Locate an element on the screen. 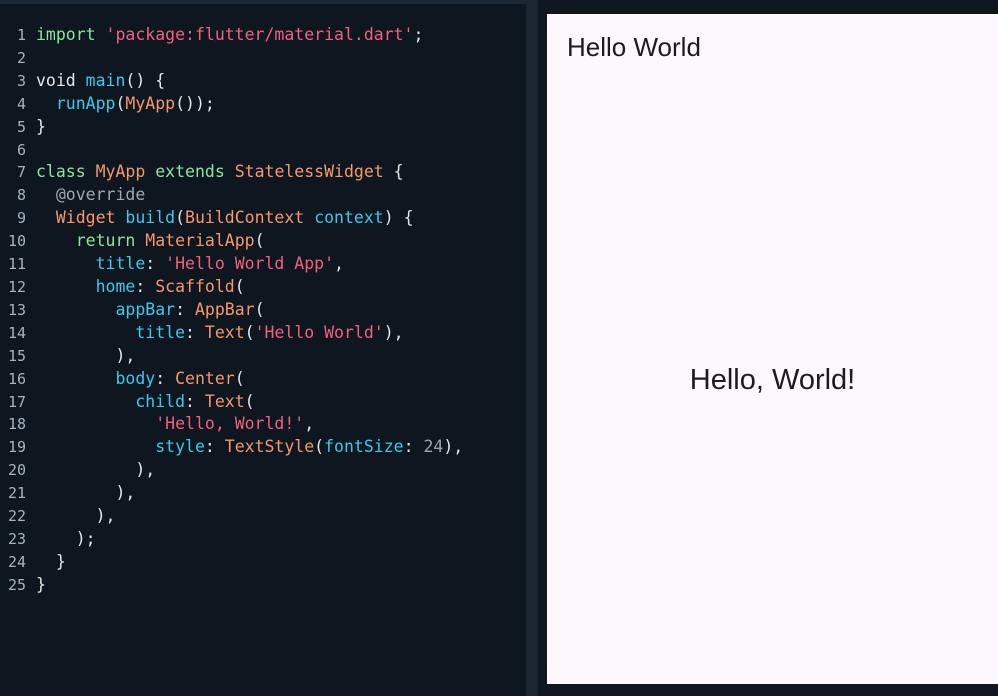 The width and height of the screenshot is (998, 696). line-number: 11 is located at coordinates (16, 264).